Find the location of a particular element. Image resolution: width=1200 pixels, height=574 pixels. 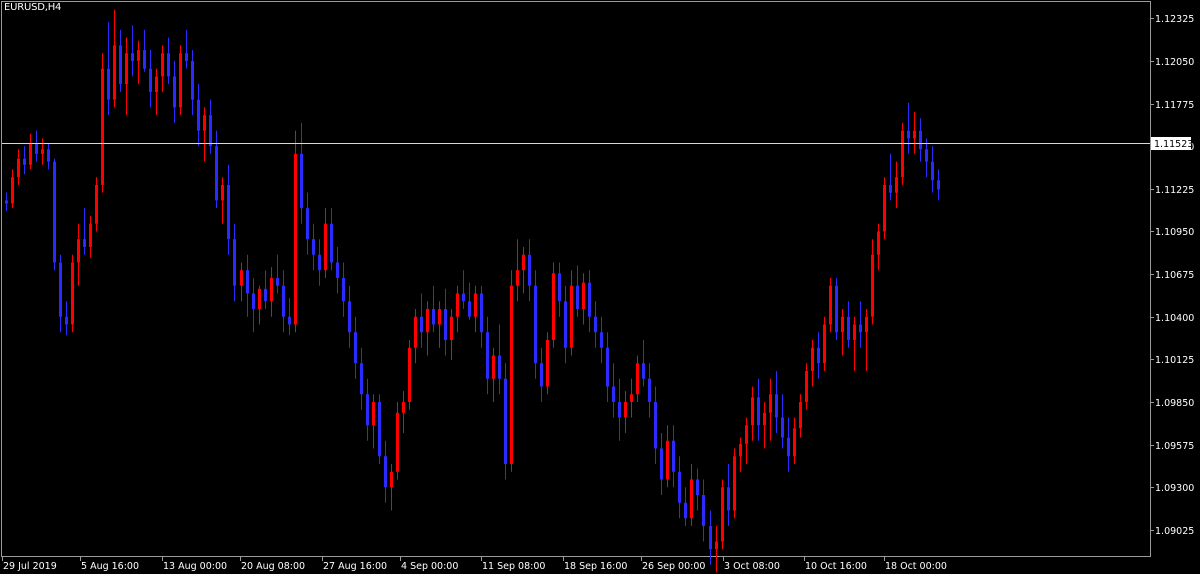

y-tick-label: 1.10950 is located at coordinates (1174, 232).